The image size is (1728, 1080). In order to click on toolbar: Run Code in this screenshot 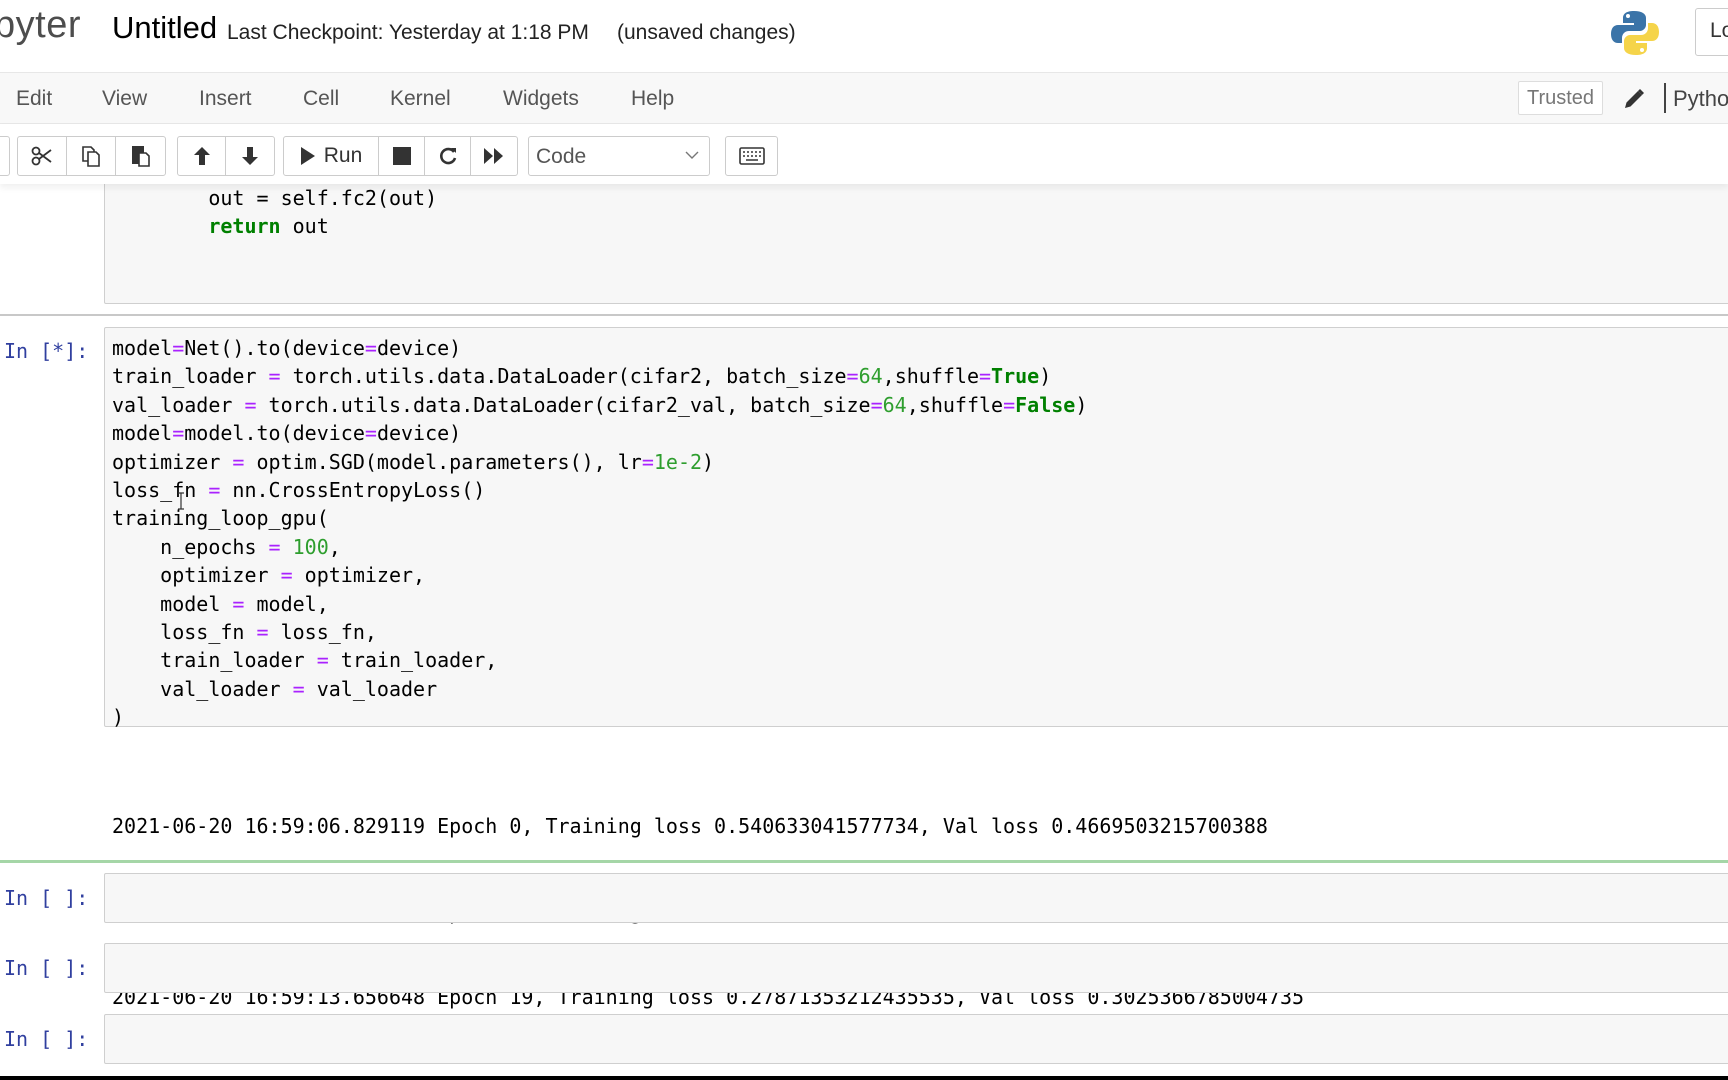, I will do `click(864, 154)`.